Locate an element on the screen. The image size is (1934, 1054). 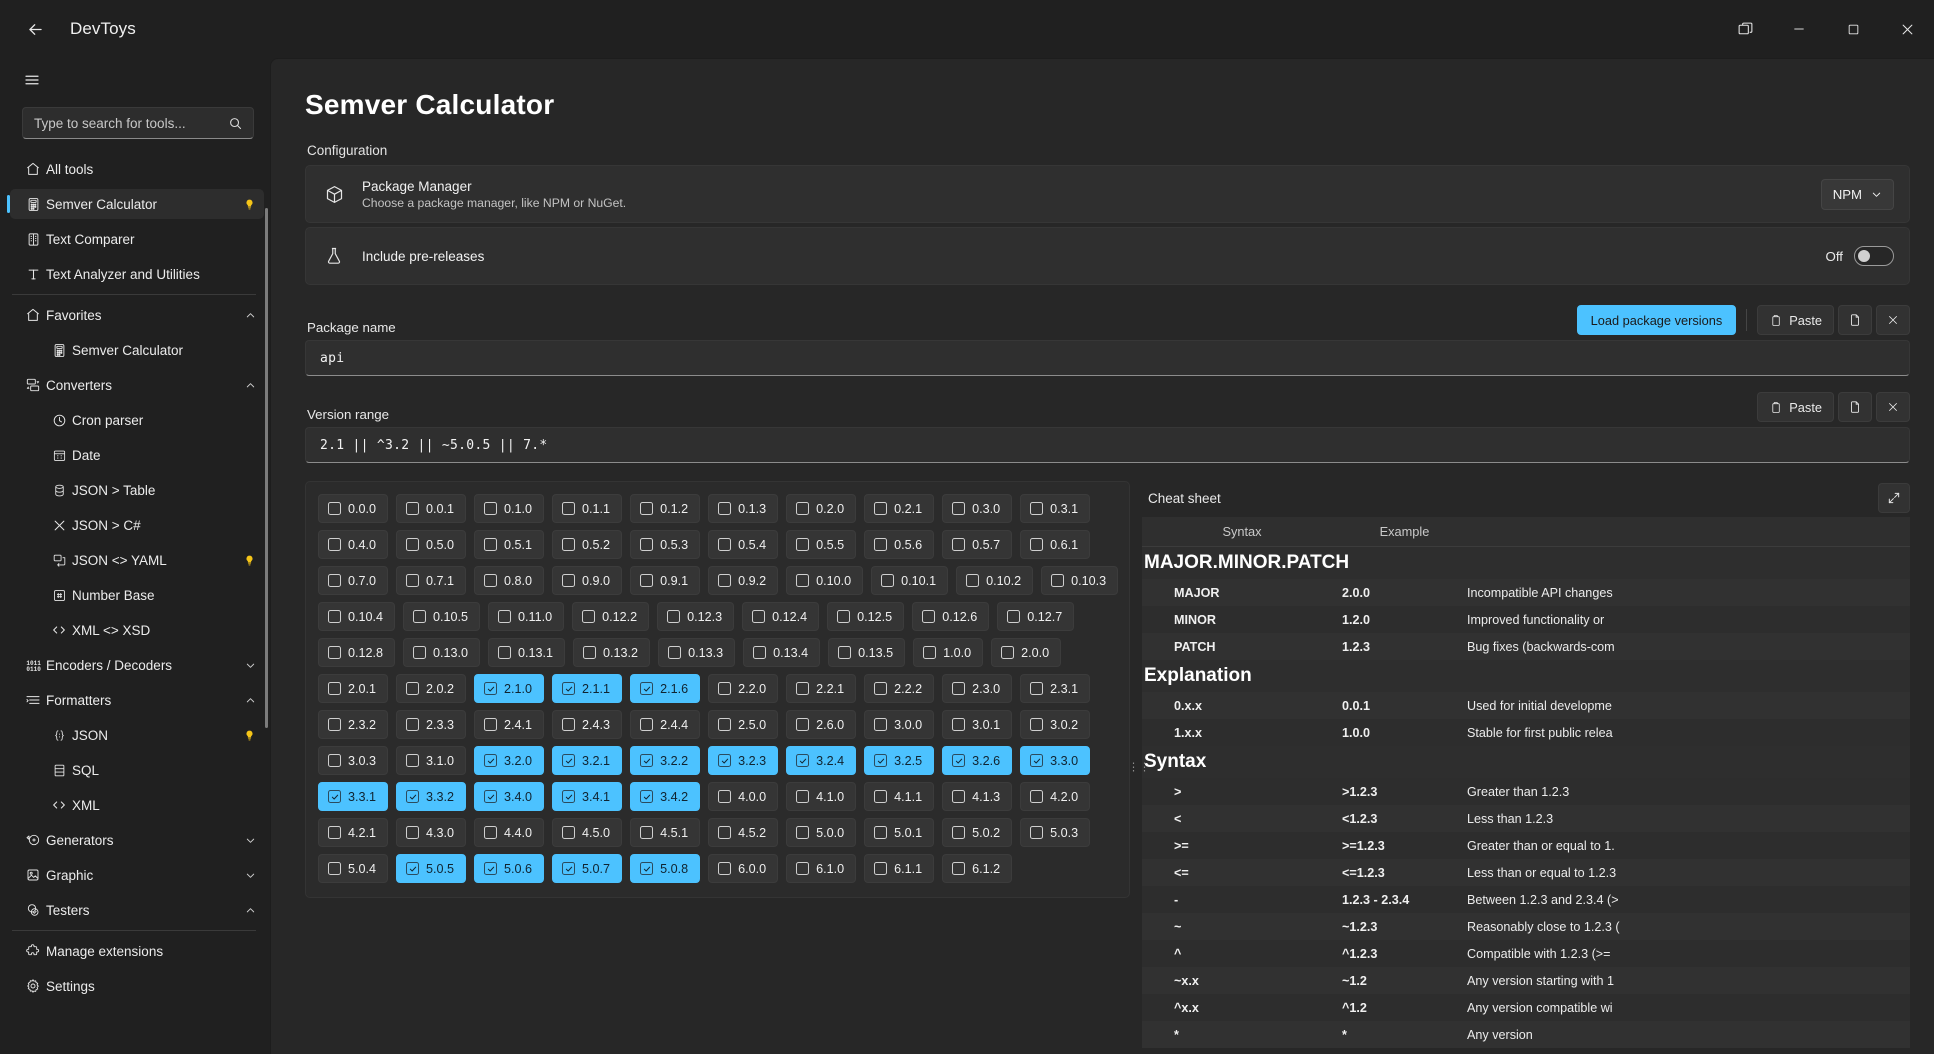
version-chip: 5.0.8 is located at coordinates (665, 868).